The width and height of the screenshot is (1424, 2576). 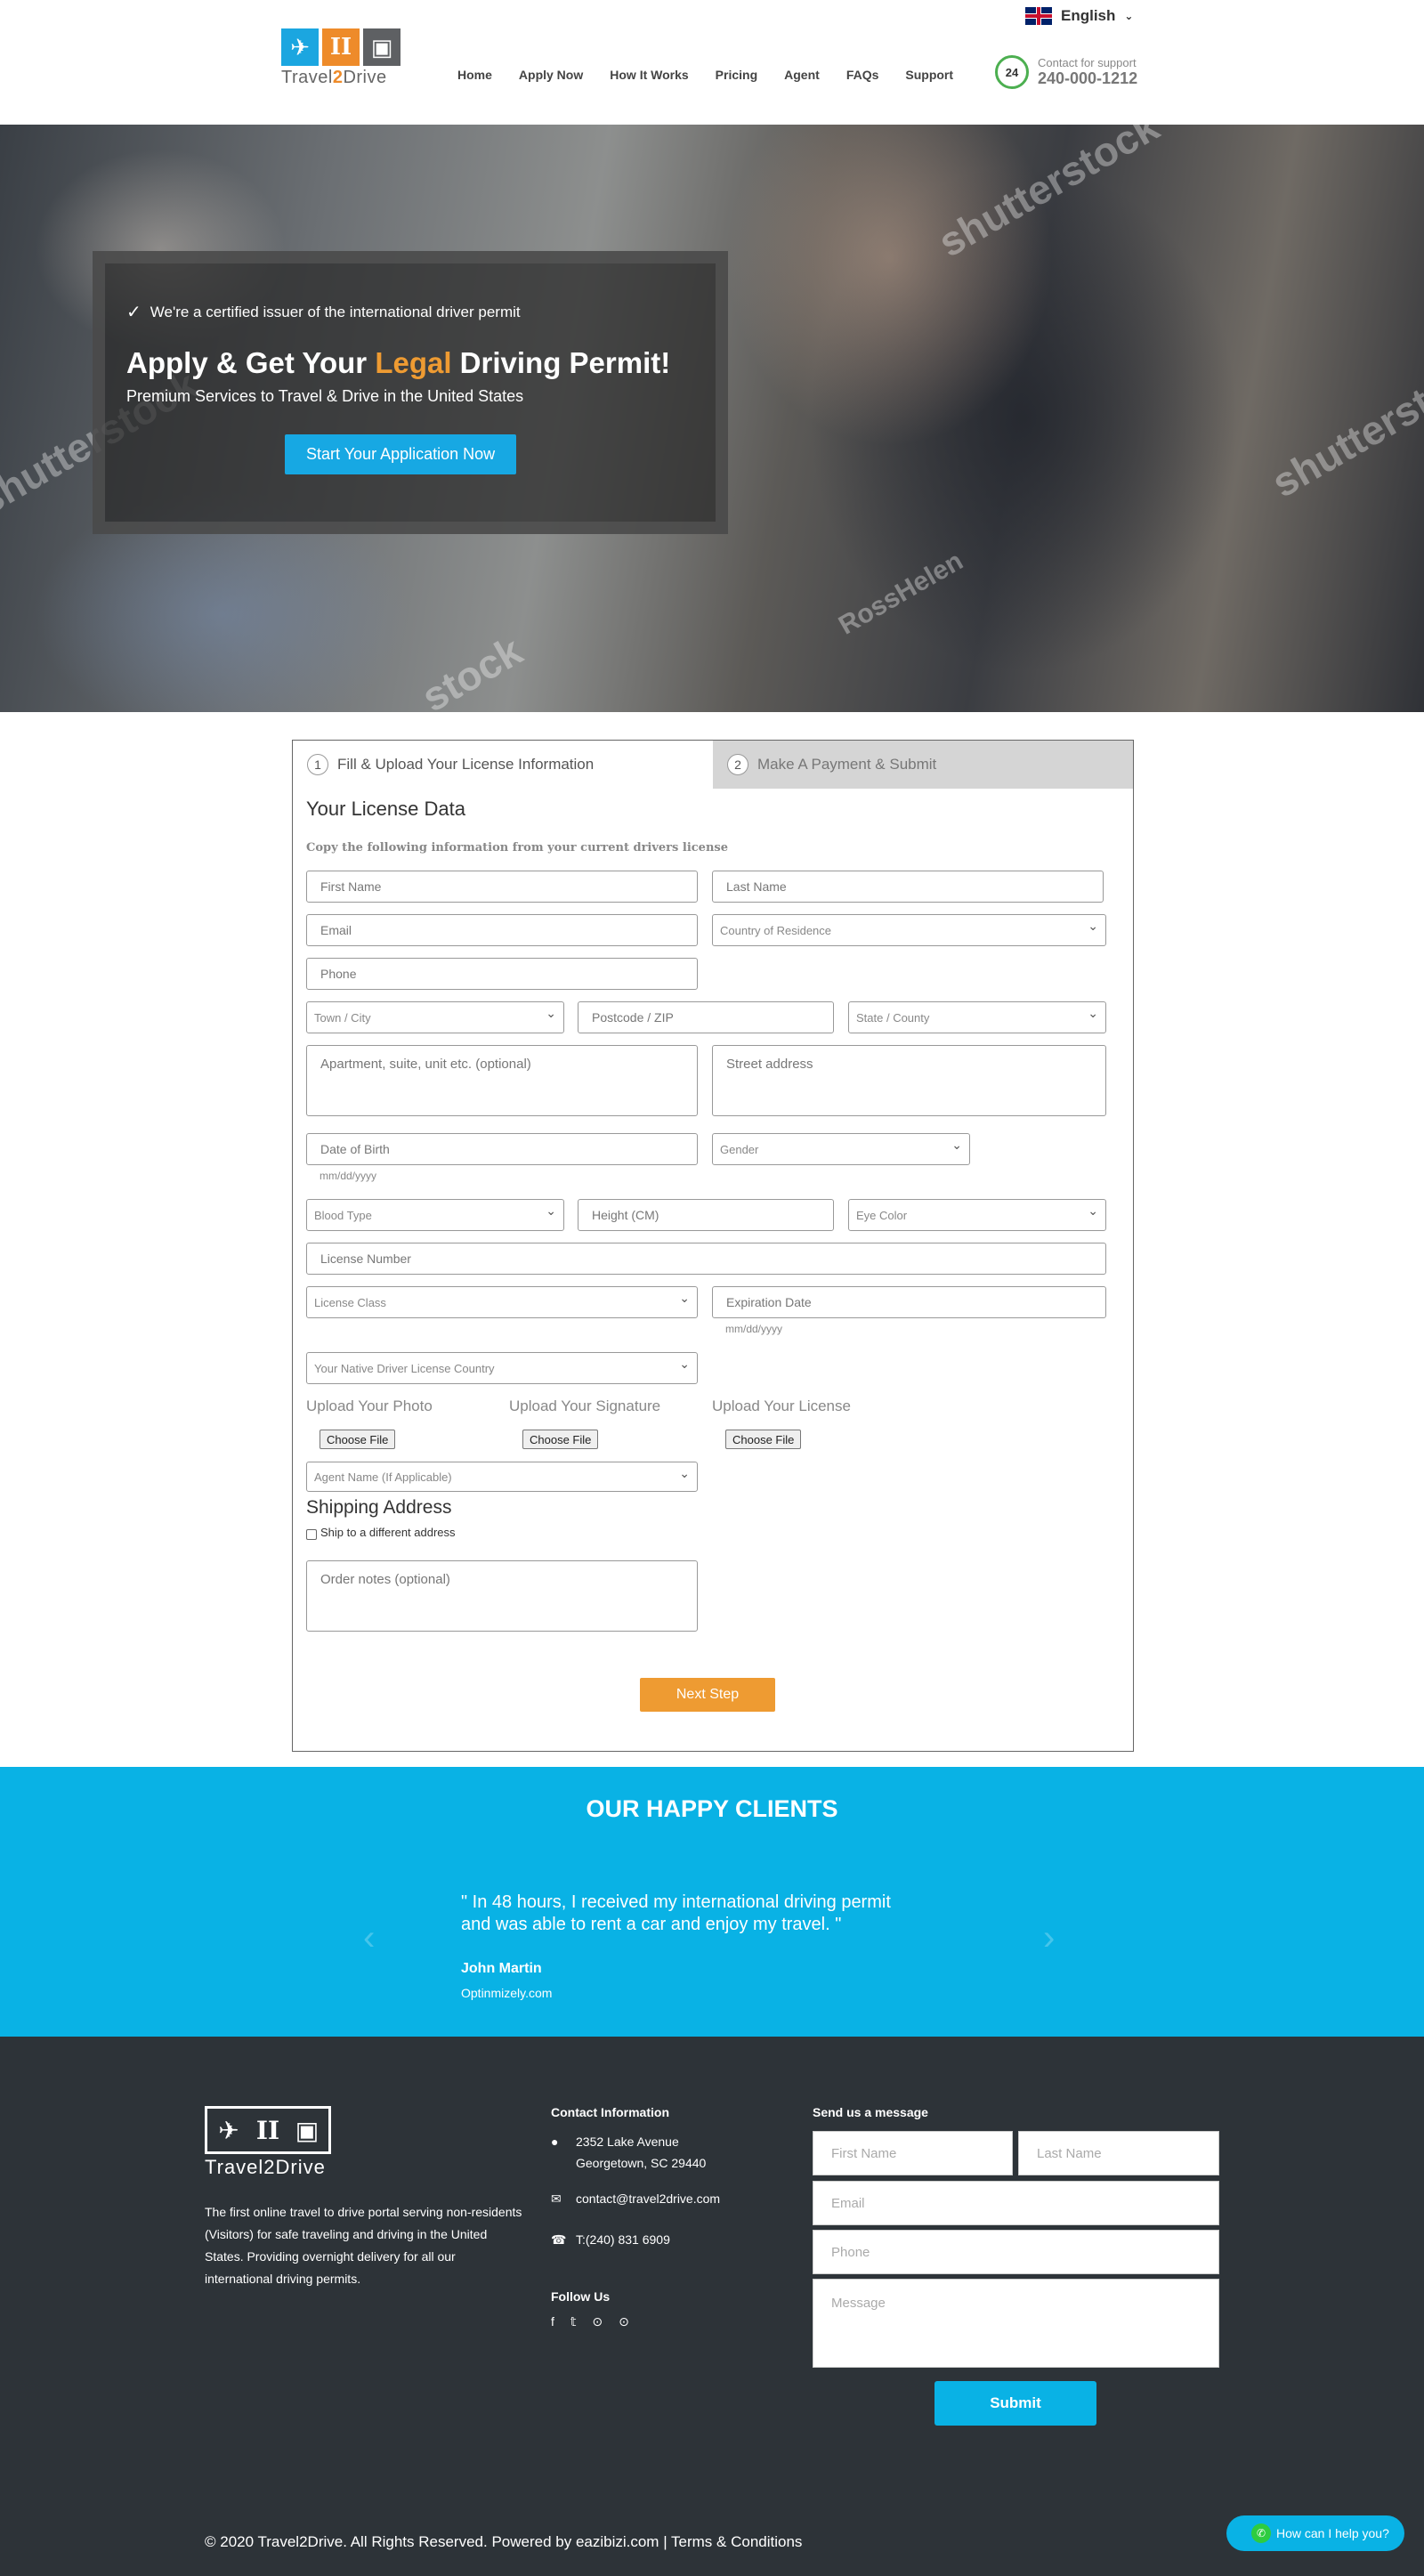 I want to click on footer-logo: ✈ II ▣ Travel2Drive, so click(x=268, y=2142).